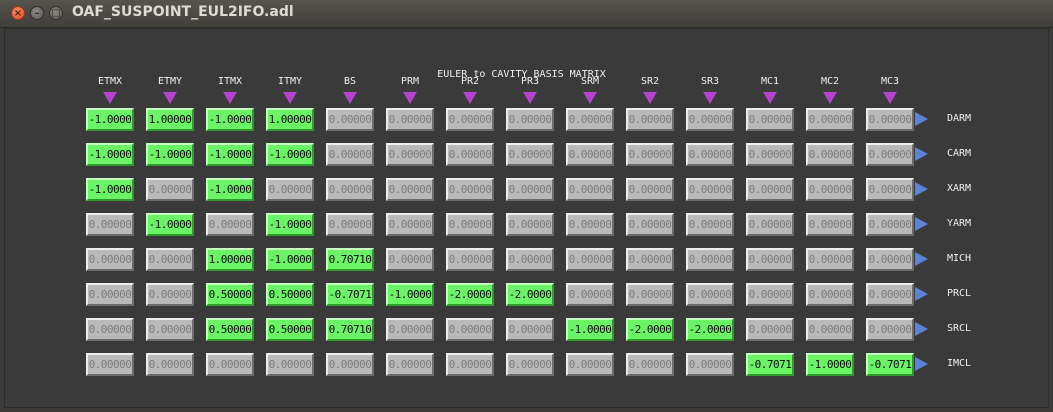 The image size is (1053, 412). I want to click on matrix-cell-mich-sr2: 0.00000, so click(650, 259).